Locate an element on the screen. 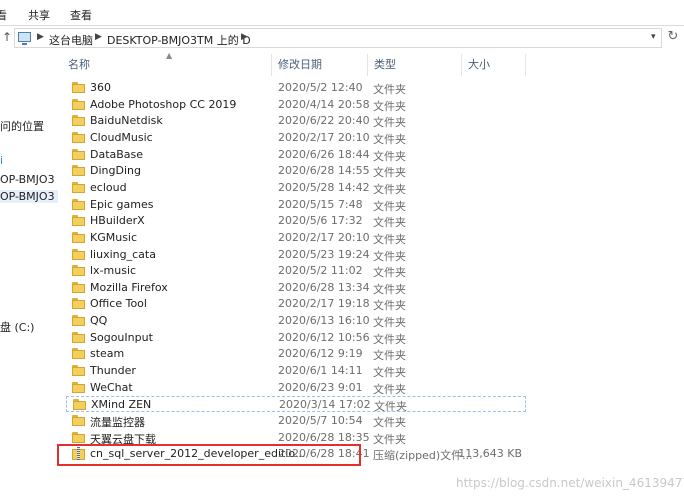 The width and height of the screenshot is (684, 500). file-row: HBuilderX 2020/5/6 17:32 文件夹 is located at coordinates (296, 221).